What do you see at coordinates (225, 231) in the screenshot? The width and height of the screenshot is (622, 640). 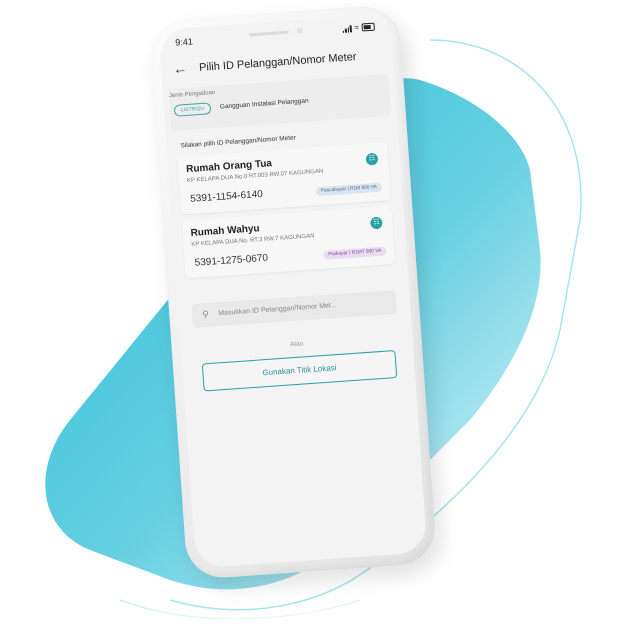 I see `customer-name: Rumah Wahyu` at bounding box center [225, 231].